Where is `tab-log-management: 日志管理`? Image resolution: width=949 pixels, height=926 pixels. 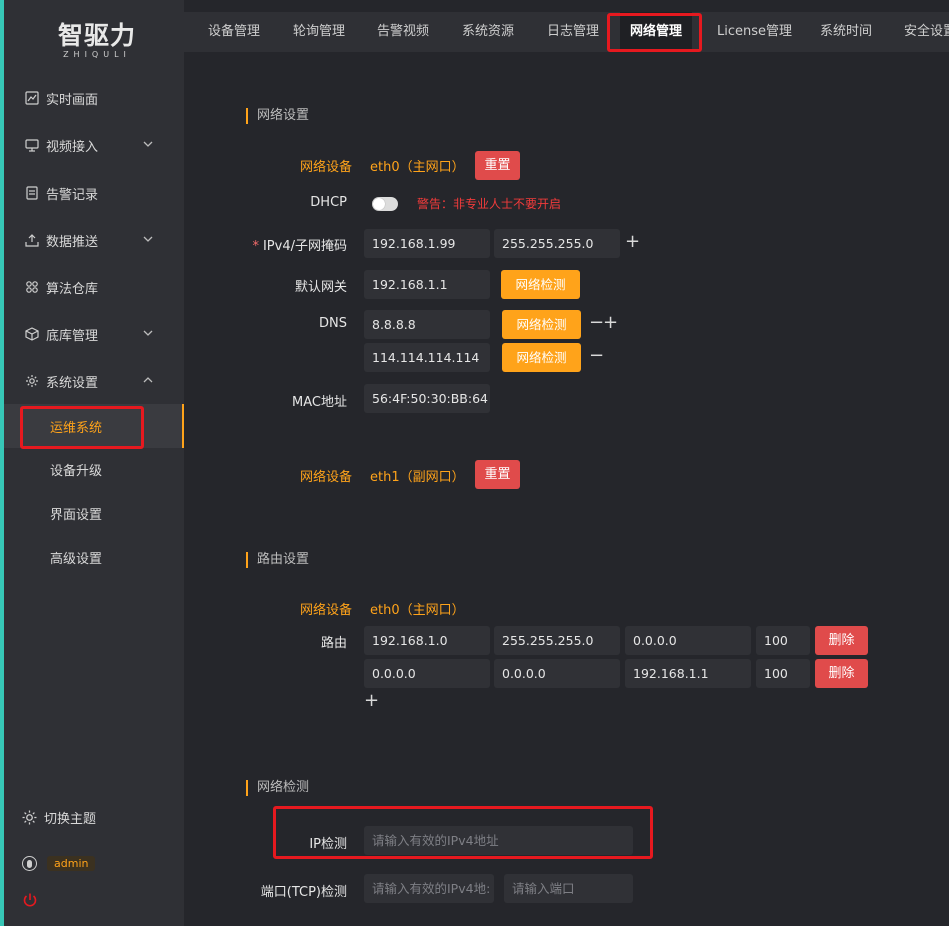 tab-log-management: 日志管理 is located at coordinates (573, 32).